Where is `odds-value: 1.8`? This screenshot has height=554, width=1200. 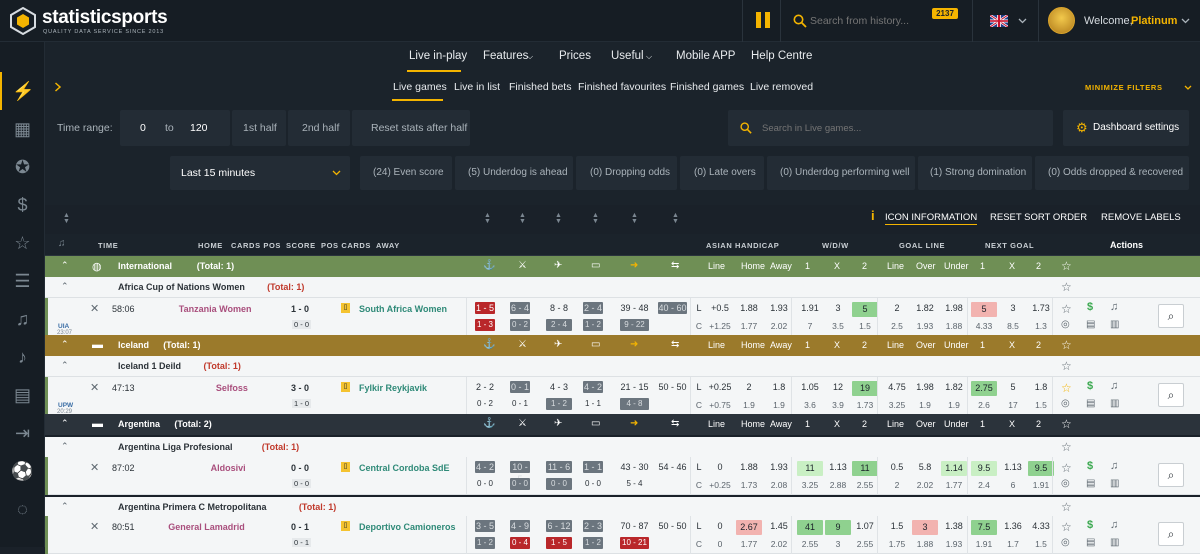 odds-value: 1.8 is located at coordinates (1041, 387).